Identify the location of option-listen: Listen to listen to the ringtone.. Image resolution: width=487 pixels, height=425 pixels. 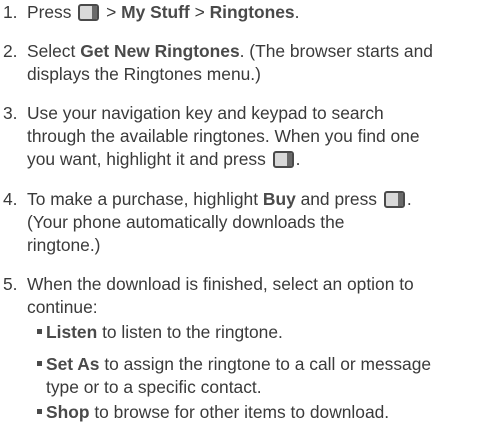
(262, 332).